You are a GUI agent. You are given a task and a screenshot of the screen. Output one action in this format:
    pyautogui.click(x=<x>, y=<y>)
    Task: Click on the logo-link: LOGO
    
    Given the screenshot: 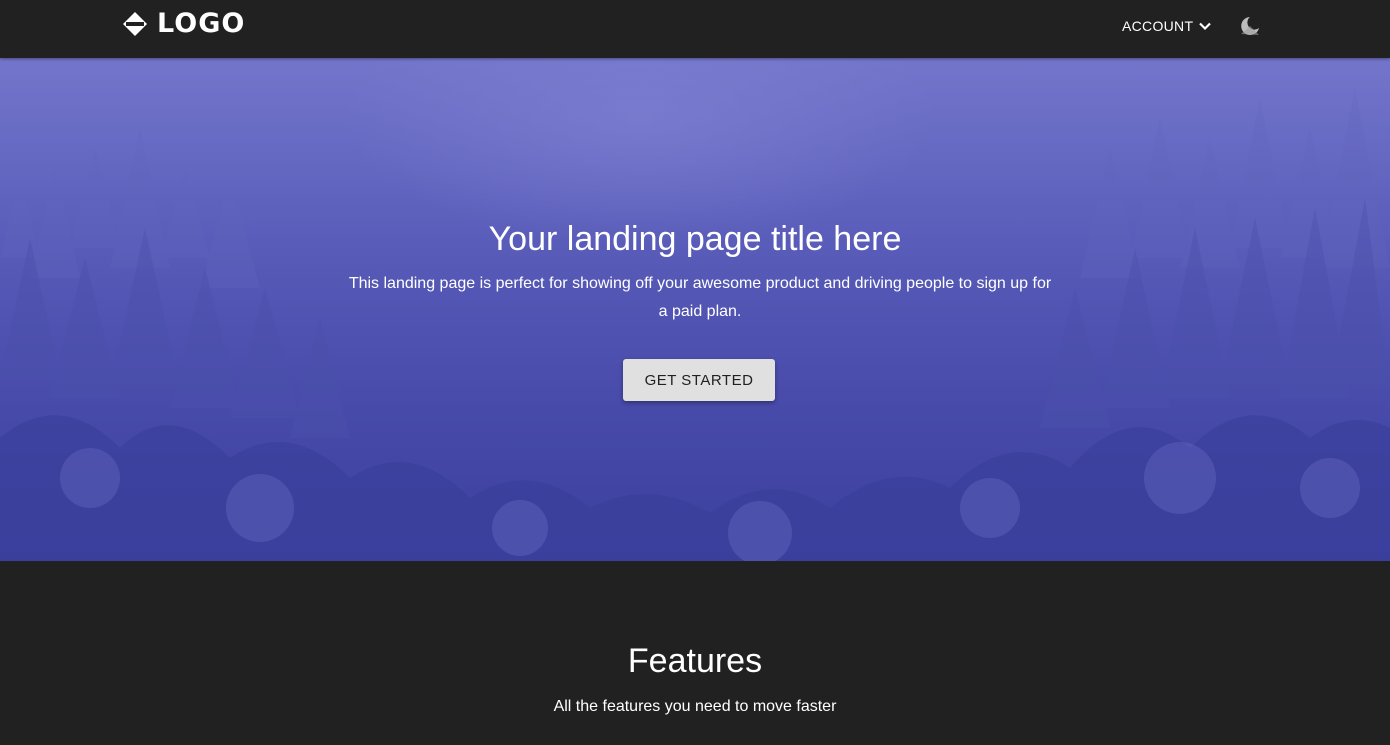 What is the action you would take?
    pyautogui.click(x=184, y=24)
    